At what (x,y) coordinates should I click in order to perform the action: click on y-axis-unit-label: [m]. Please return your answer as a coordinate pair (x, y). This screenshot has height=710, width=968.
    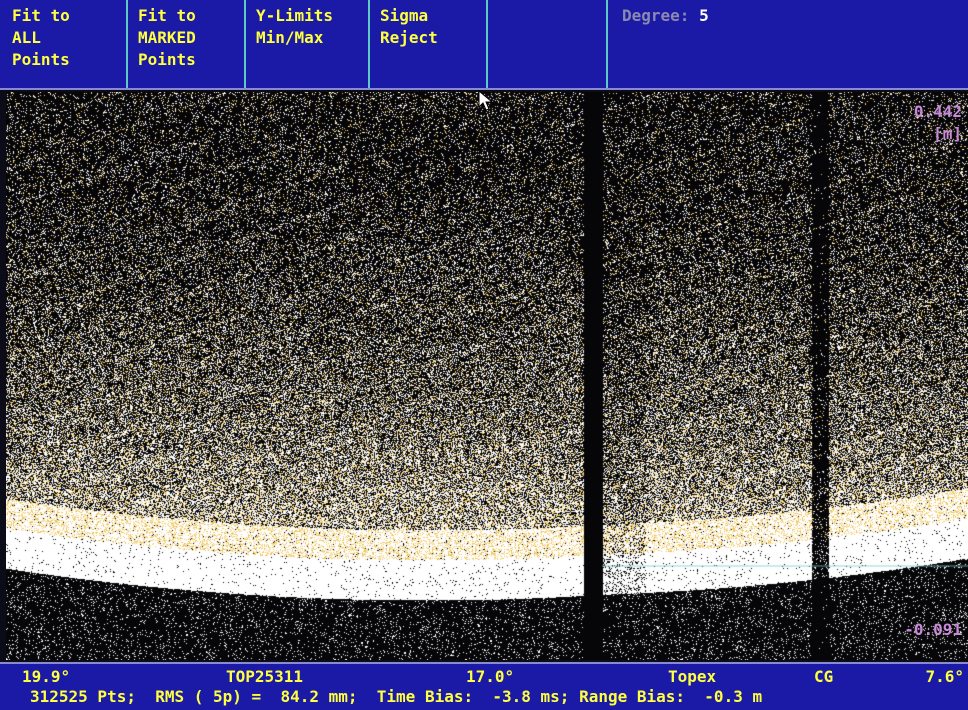
    Looking at the image, I should click on (947, 133).